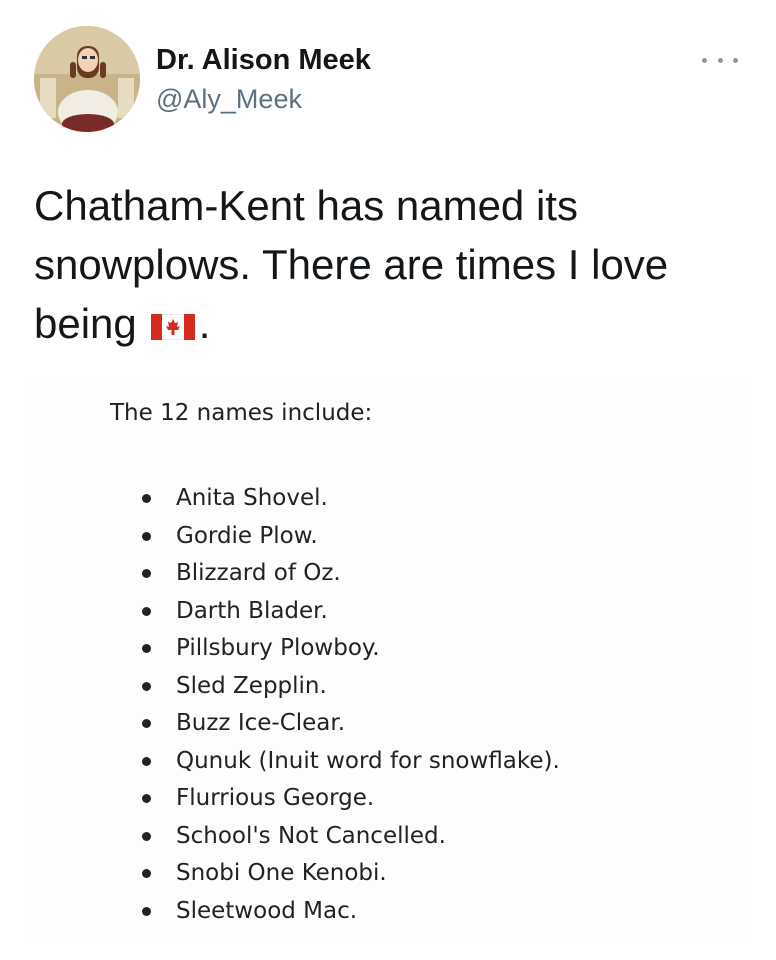  Describe the element at coordinates (275, 798) in the screenshot. I see `list-item-text: Flurrious George.` at that location.